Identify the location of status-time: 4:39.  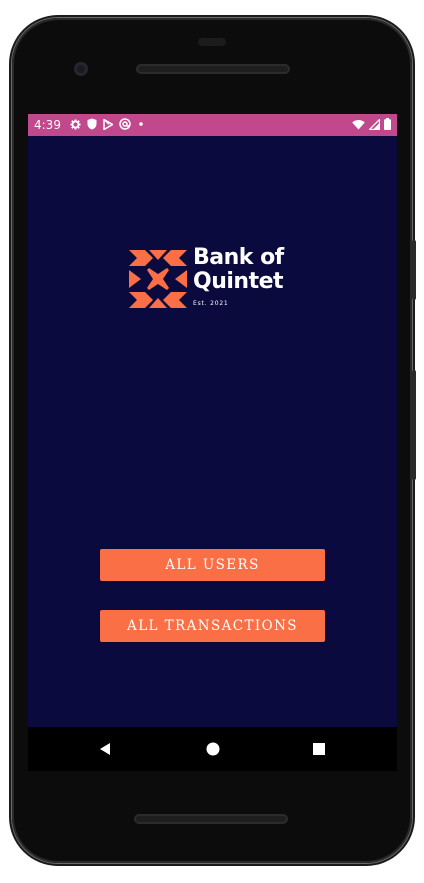
(47, 125).